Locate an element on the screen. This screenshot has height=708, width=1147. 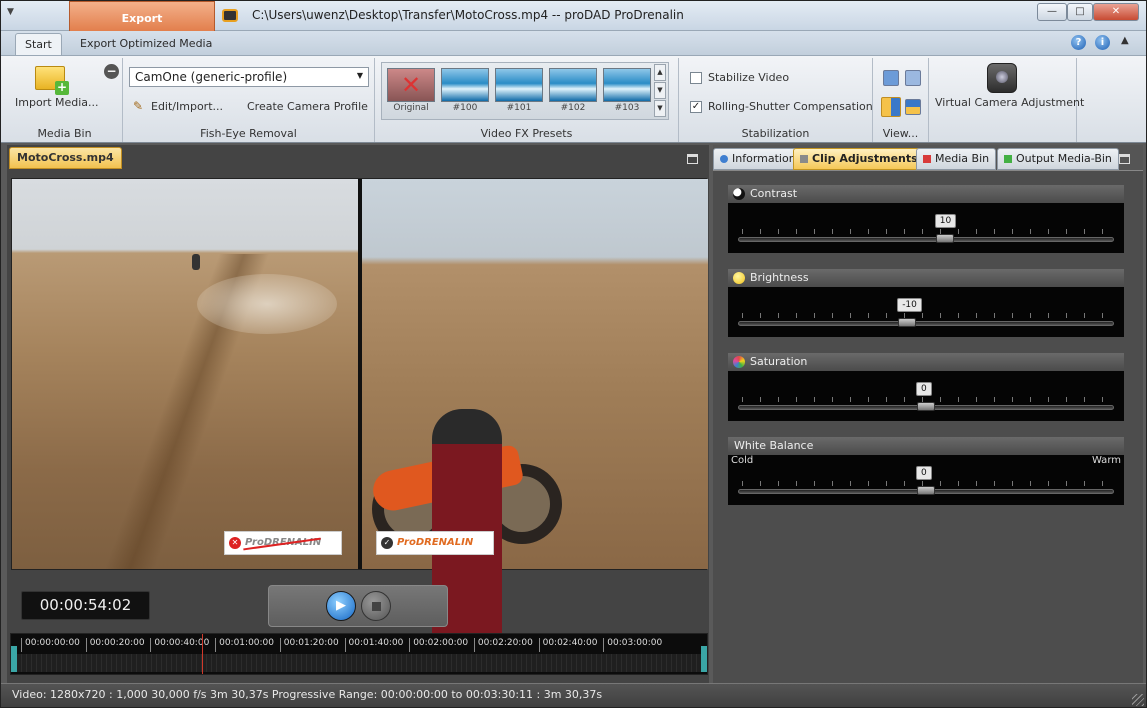
info-icon: i is located at coordinates (1102, 42).